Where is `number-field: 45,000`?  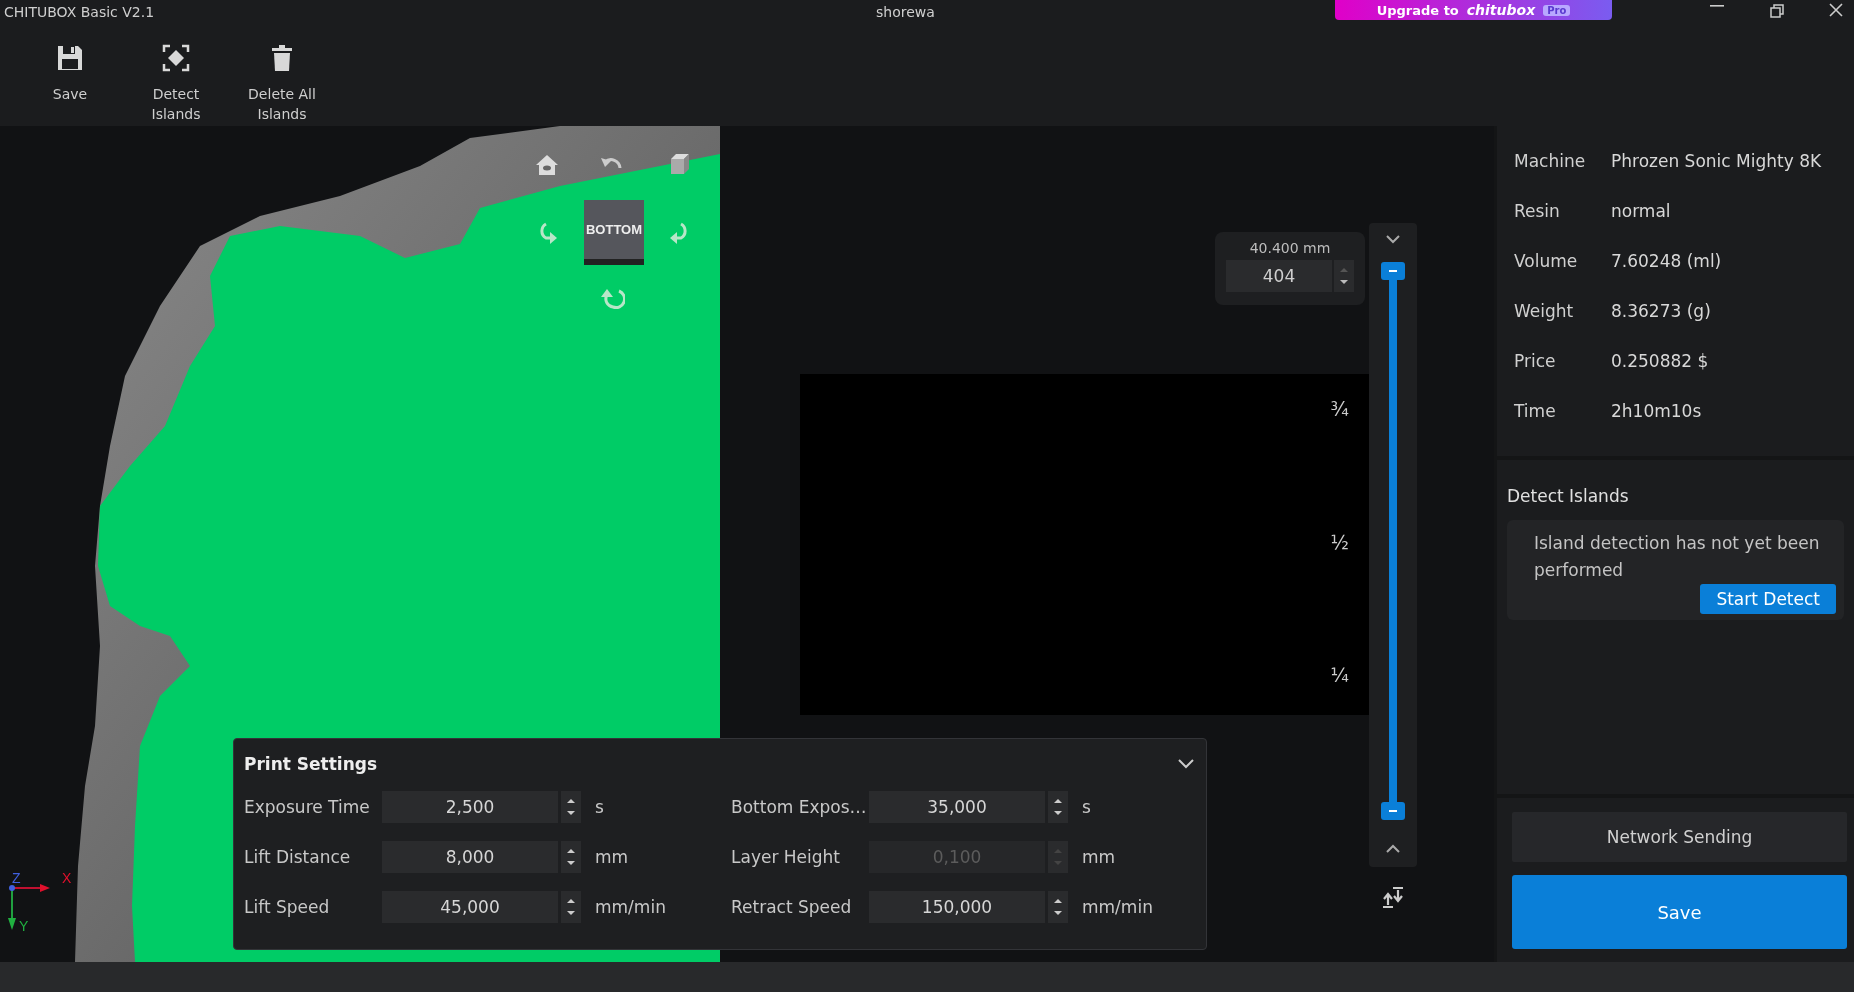
number-field: 45,000 is located at coordinates (470, 907).